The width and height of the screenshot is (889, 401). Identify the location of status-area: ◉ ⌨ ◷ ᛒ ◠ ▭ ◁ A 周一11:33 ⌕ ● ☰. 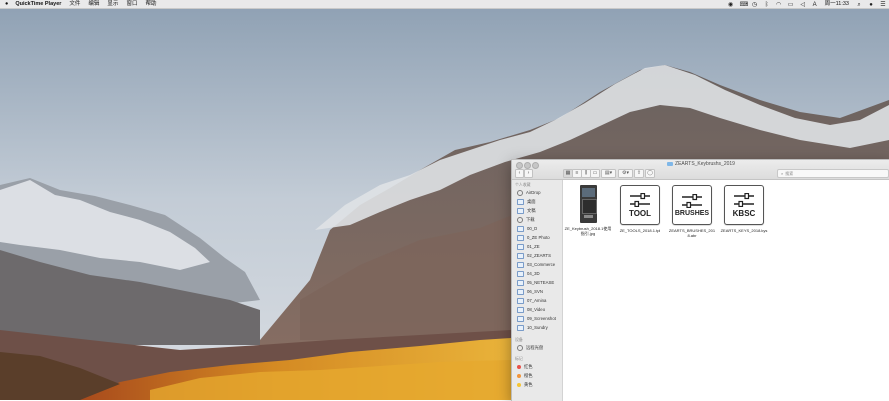
(807, 4).